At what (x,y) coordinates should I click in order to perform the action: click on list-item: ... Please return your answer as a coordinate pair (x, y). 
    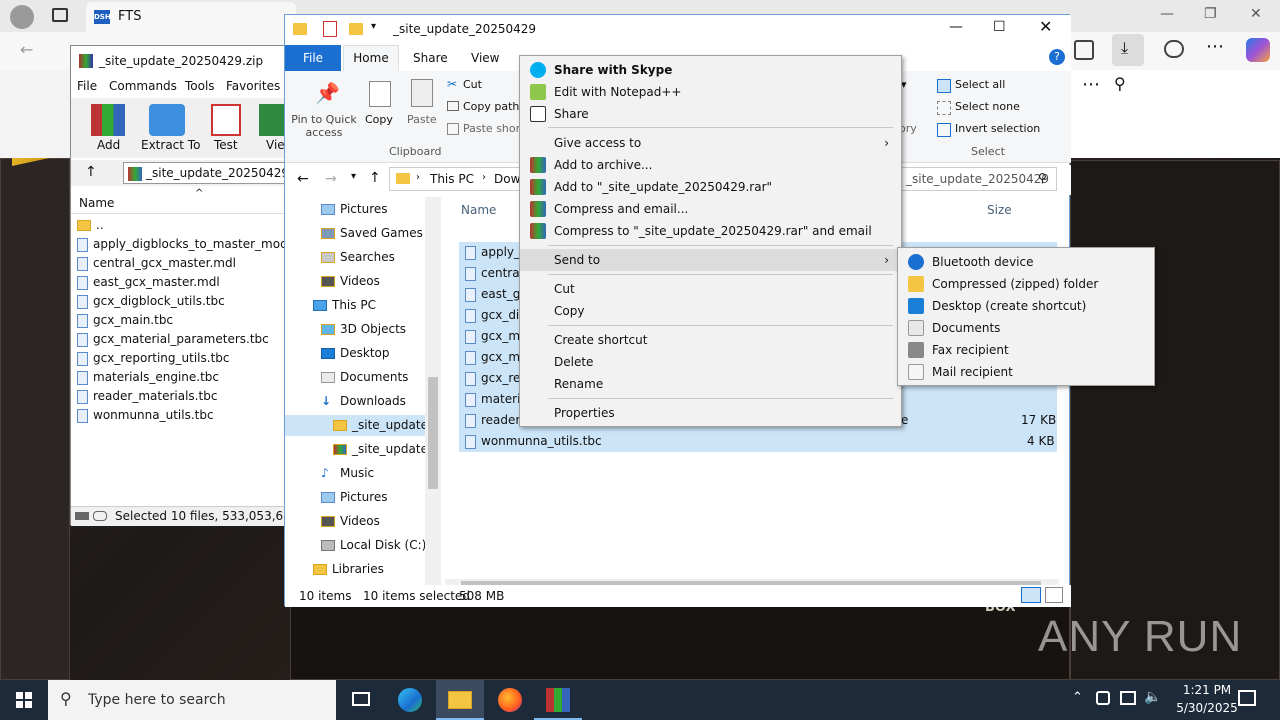
    Looking at the image, I should click on (90, 225).